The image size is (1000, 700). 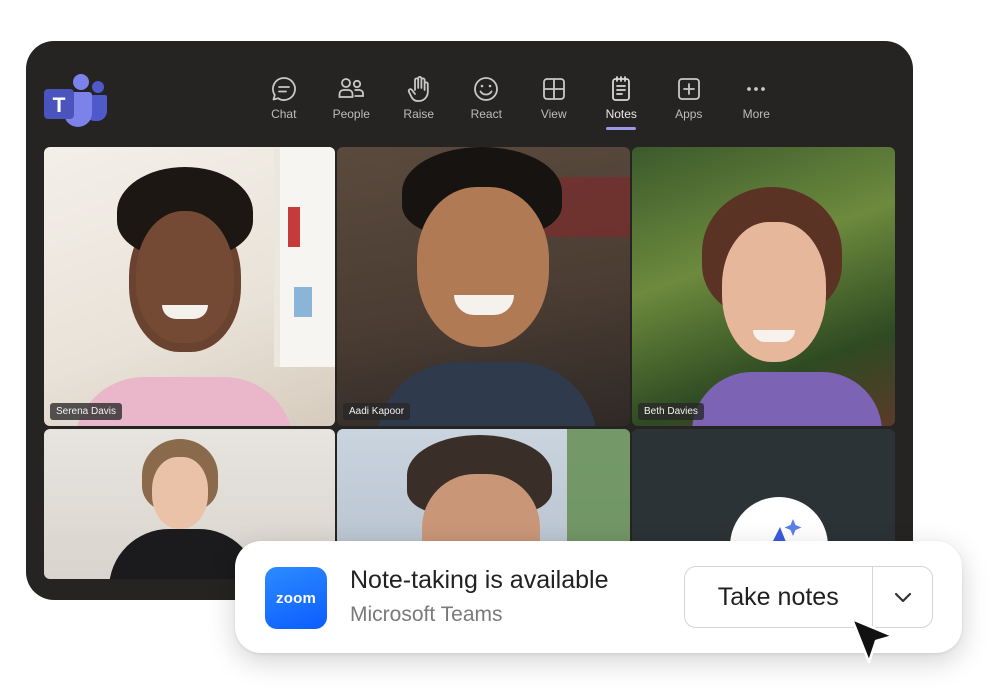 I want to click on participant-name-tag: Beth Davies, so click(x=671, y=411).